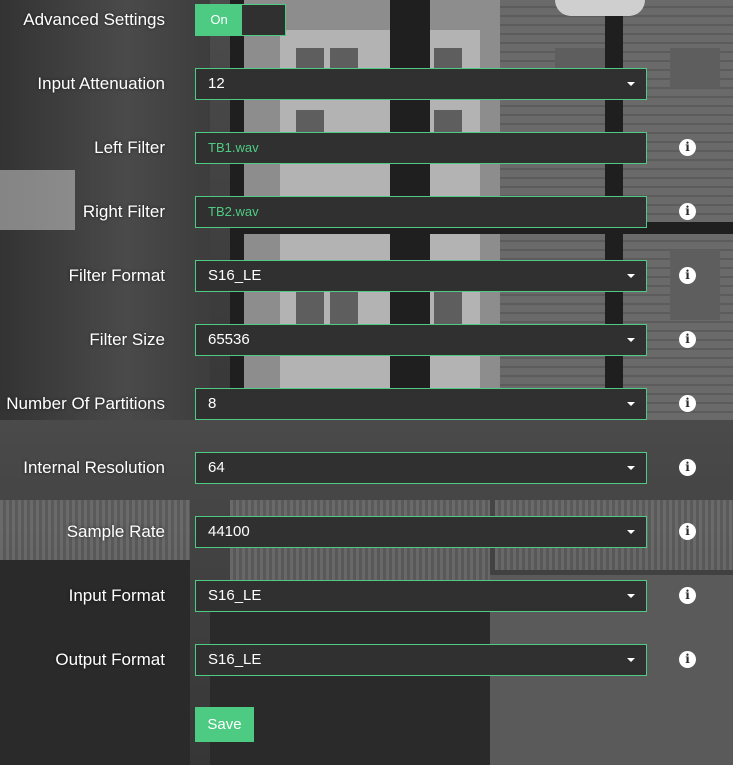  What do you see at coordinates (421, 596) in the screenshot?
I see `input-format-select: S16_LE` at bounding box center [421, 596].